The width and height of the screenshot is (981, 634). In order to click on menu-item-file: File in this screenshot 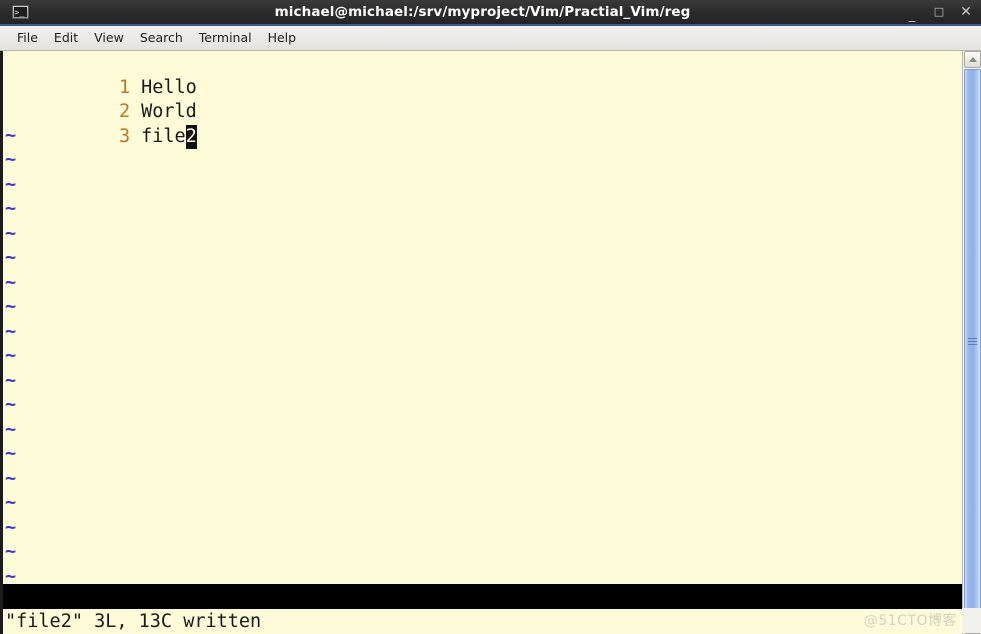, I will do `click(27, 38)`.